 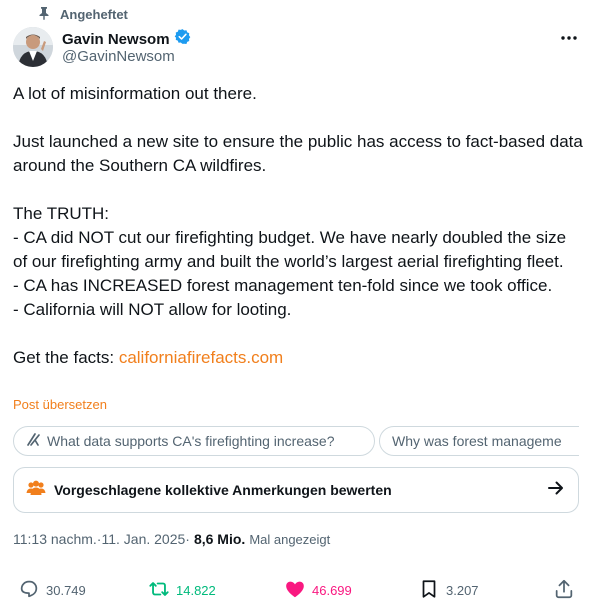 What do you see at coordinates (135, 93) in the screenshot?
I see `tweet-line: A lot of misinformation out there.` at bounding box center [135, 93].